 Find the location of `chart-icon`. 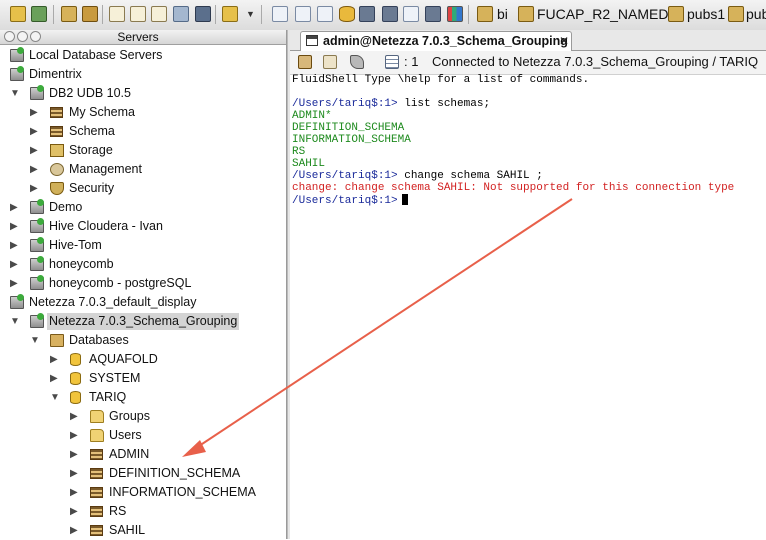

chart-icon is located at coordinates (455, 14).